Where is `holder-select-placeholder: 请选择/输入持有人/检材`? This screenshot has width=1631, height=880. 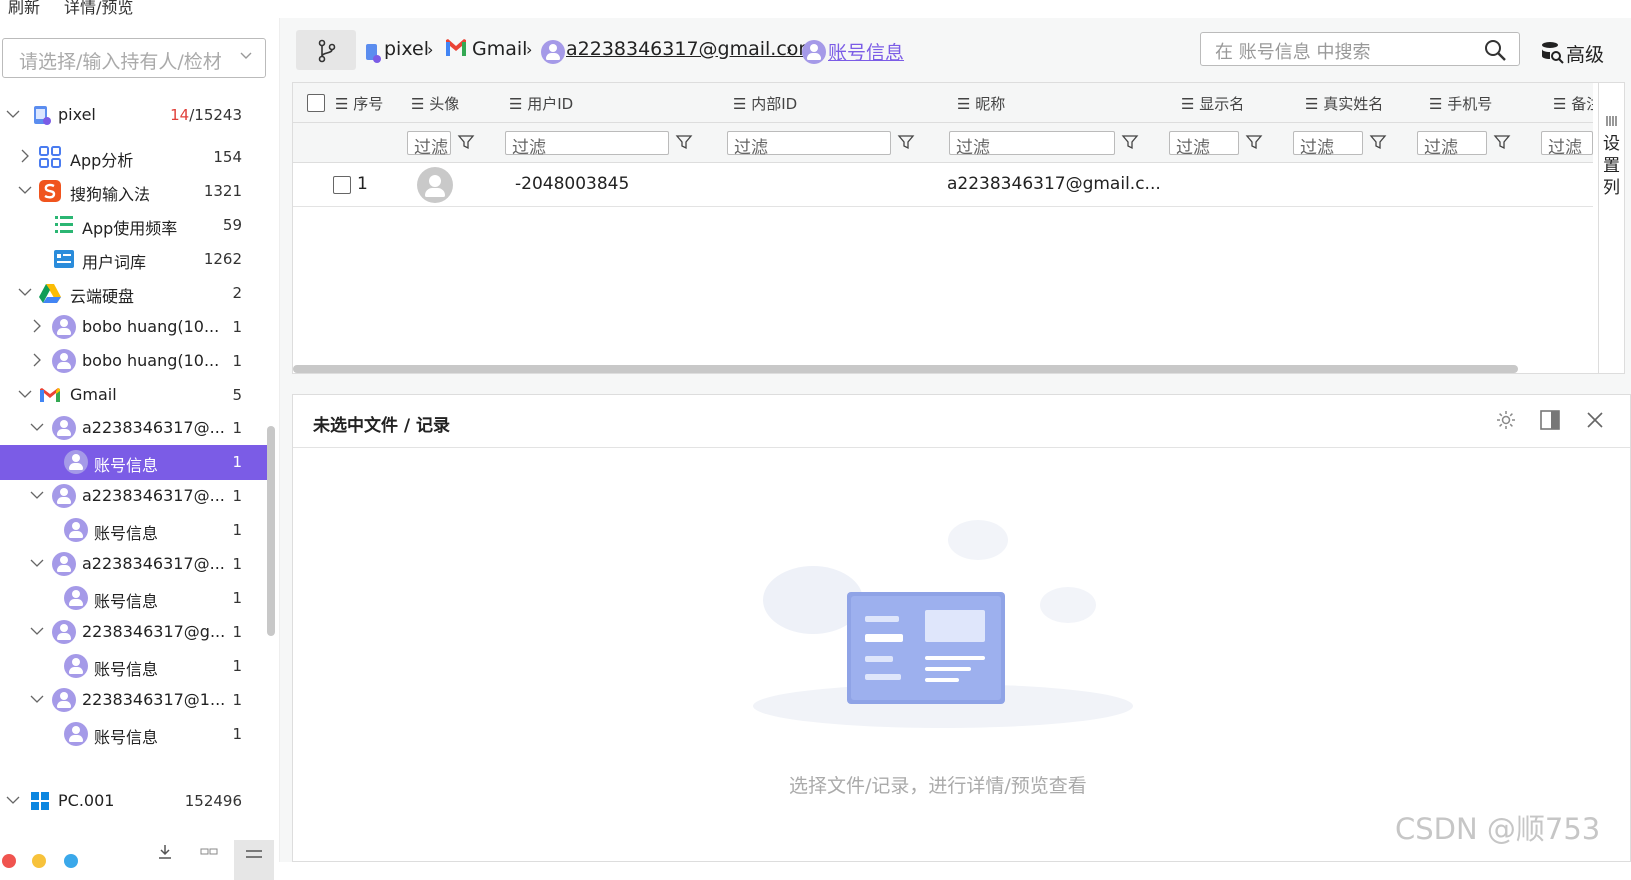
holder-select-placeholder: 请选择/输入持有人/检材 is located at coordinates (120, 62).